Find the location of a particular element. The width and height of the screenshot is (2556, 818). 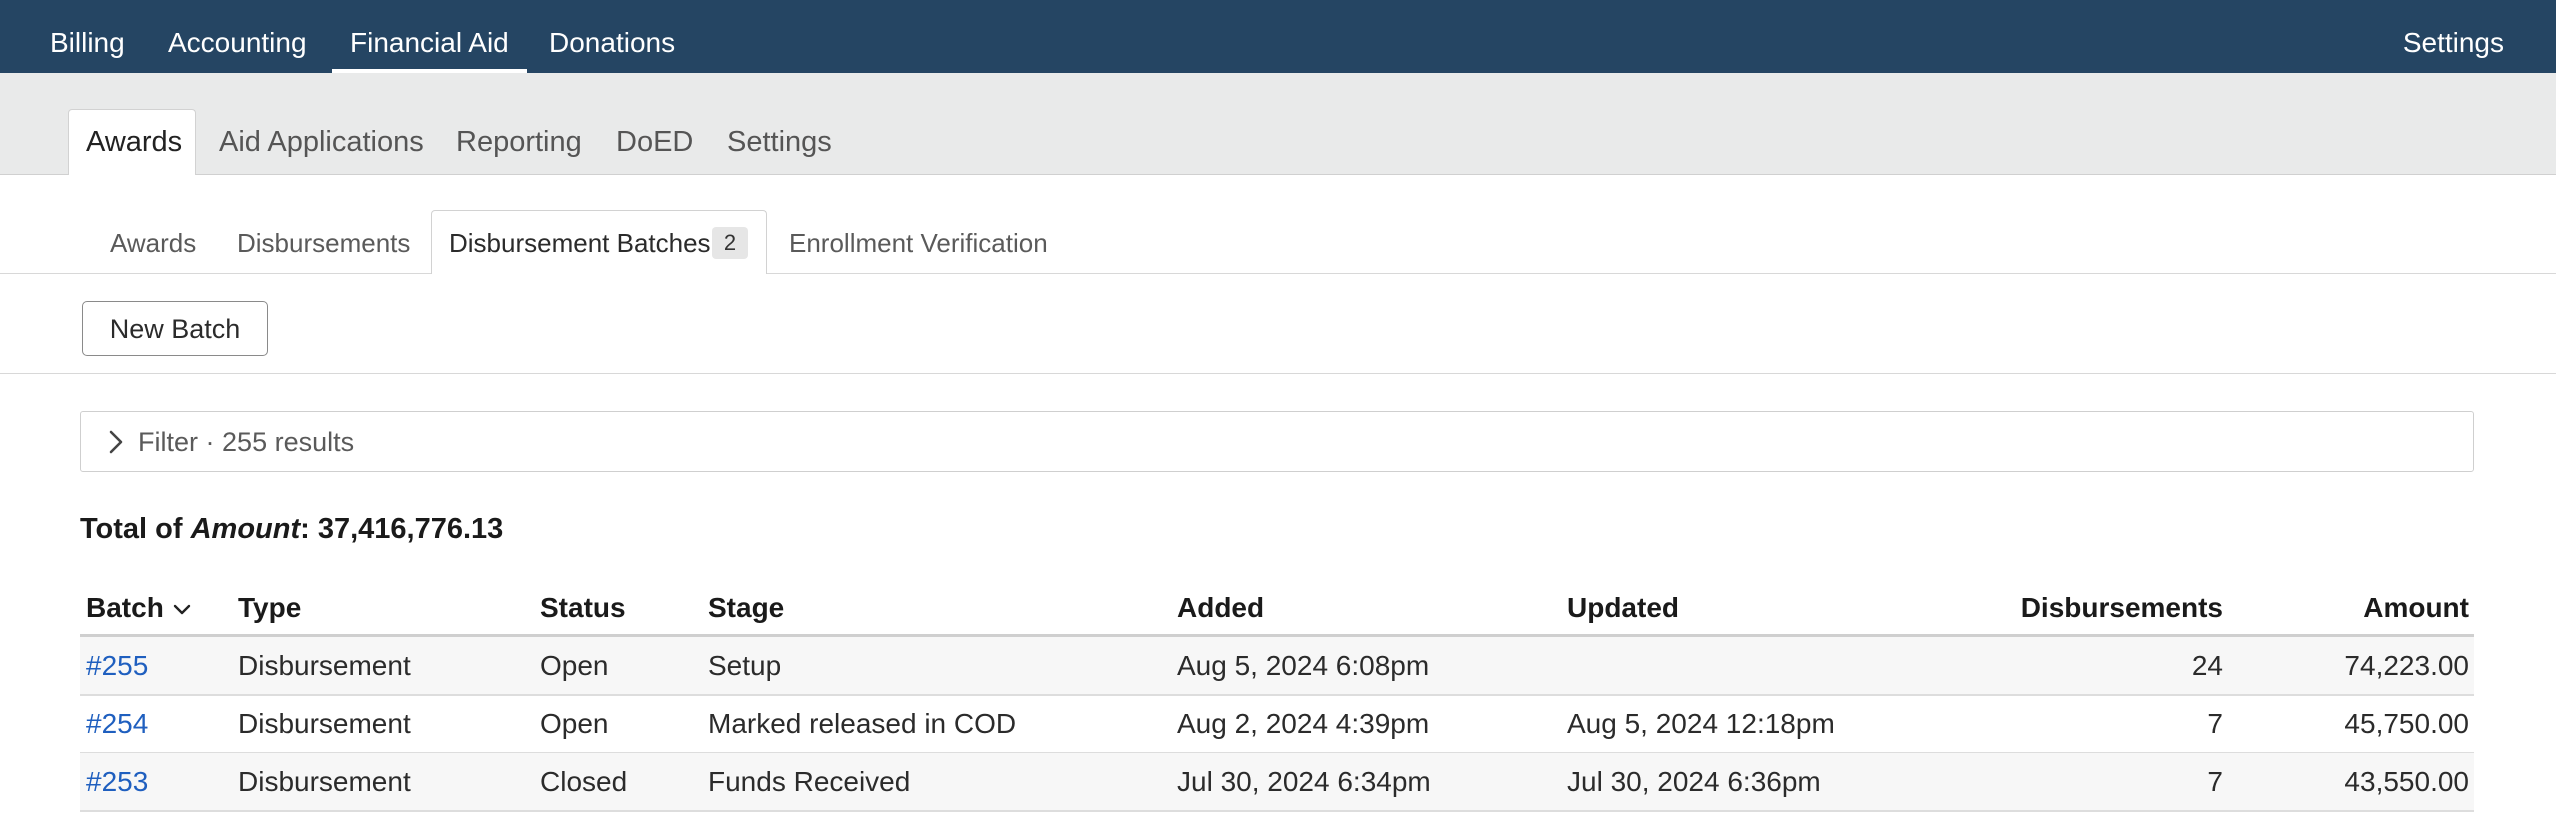

tab-awards: Awards is located at coordinates (153, 243).